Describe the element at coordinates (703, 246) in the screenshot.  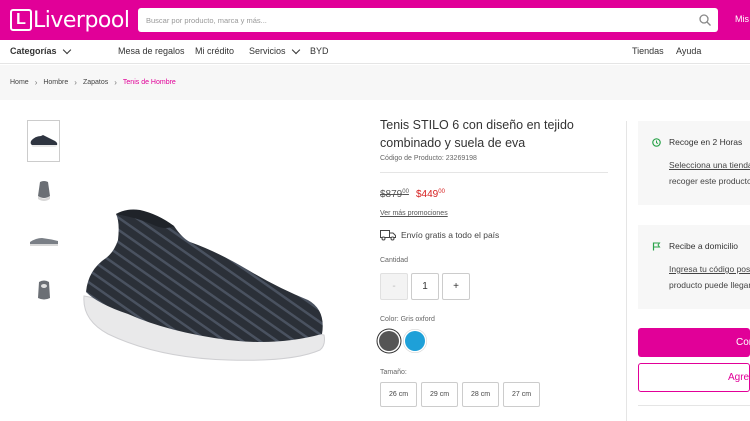
I see `home-delivery-title: Recibe a domicilio` at that location.